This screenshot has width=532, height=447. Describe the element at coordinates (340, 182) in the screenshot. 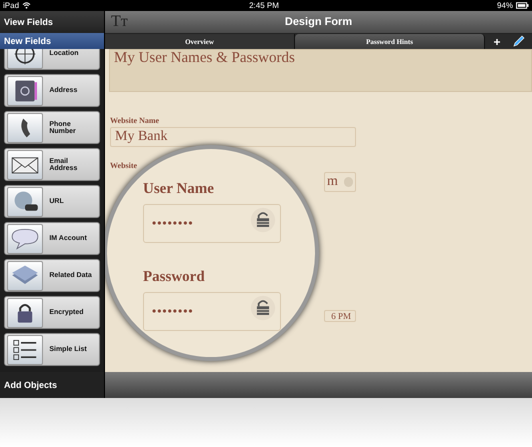

I see `dropdown-field: m` at that location.